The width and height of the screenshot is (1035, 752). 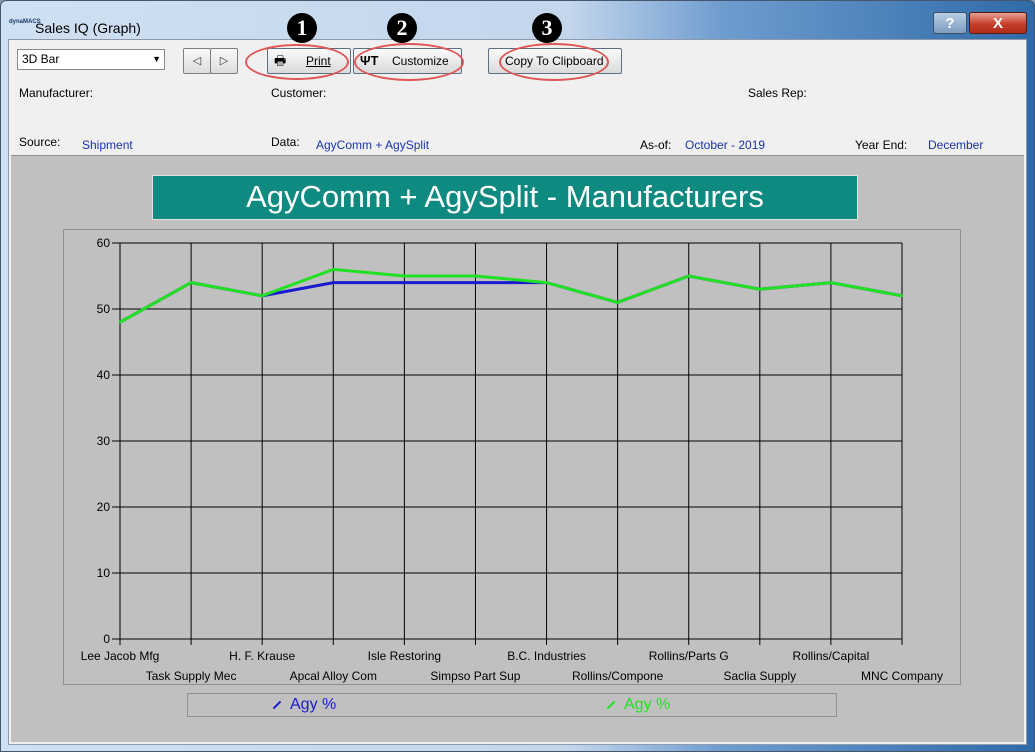 I want to click on chart-type-value: 3D Bar, so click(x=41, y=59).